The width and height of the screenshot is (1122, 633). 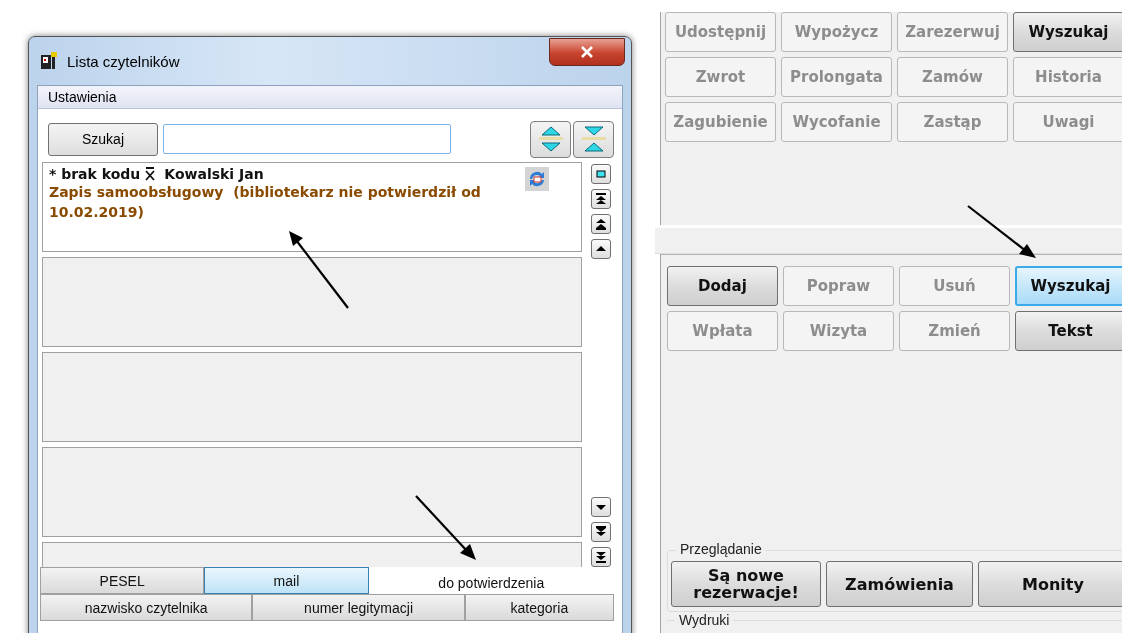 I want to click on page-down-button, so click(x=601, y=532).